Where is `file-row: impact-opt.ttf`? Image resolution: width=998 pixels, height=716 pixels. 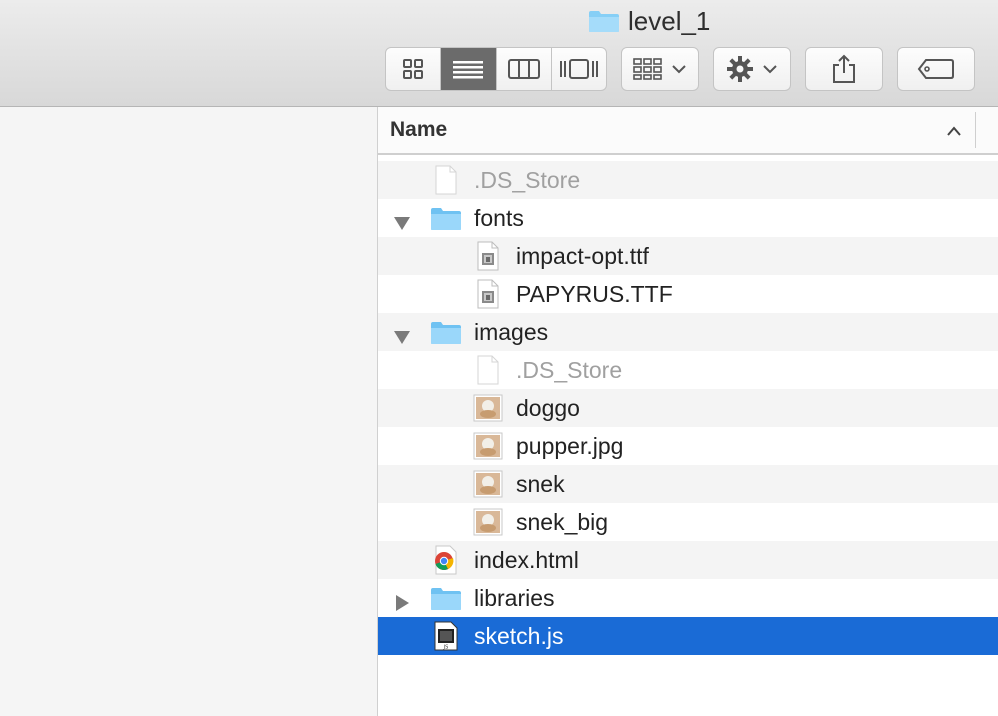 file-row: impact-opt.ttf is located at coordinates (688, 256).